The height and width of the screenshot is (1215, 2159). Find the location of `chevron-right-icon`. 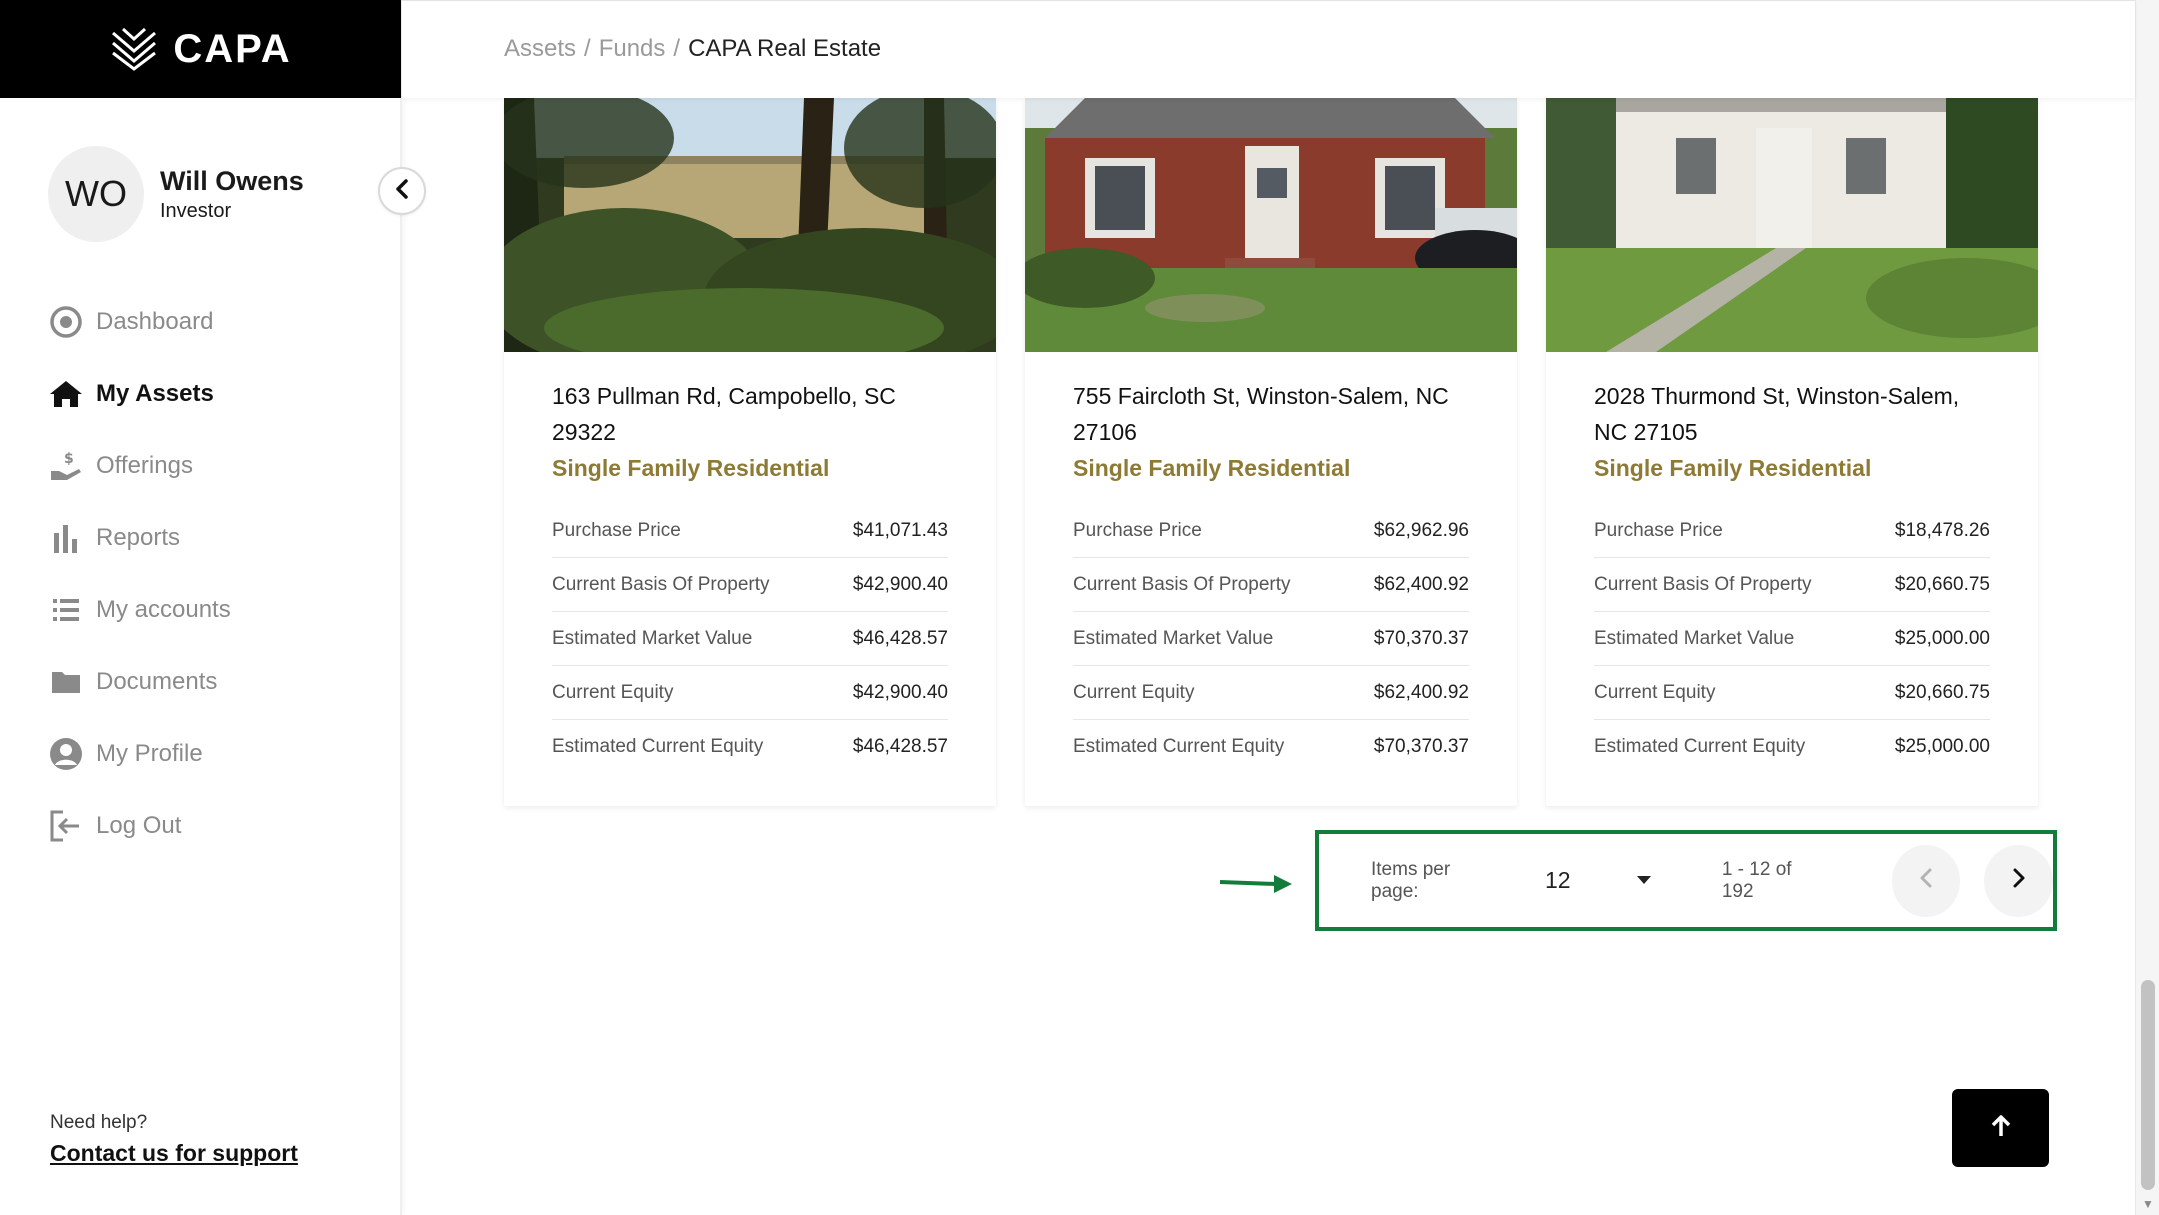

chevron-right-icon is located at coordinates (2019, 880).